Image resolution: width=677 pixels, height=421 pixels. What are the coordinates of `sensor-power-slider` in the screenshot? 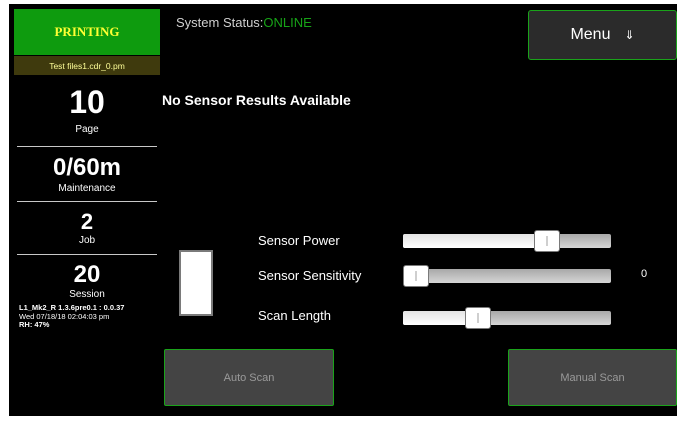 It's located at (507, 241).